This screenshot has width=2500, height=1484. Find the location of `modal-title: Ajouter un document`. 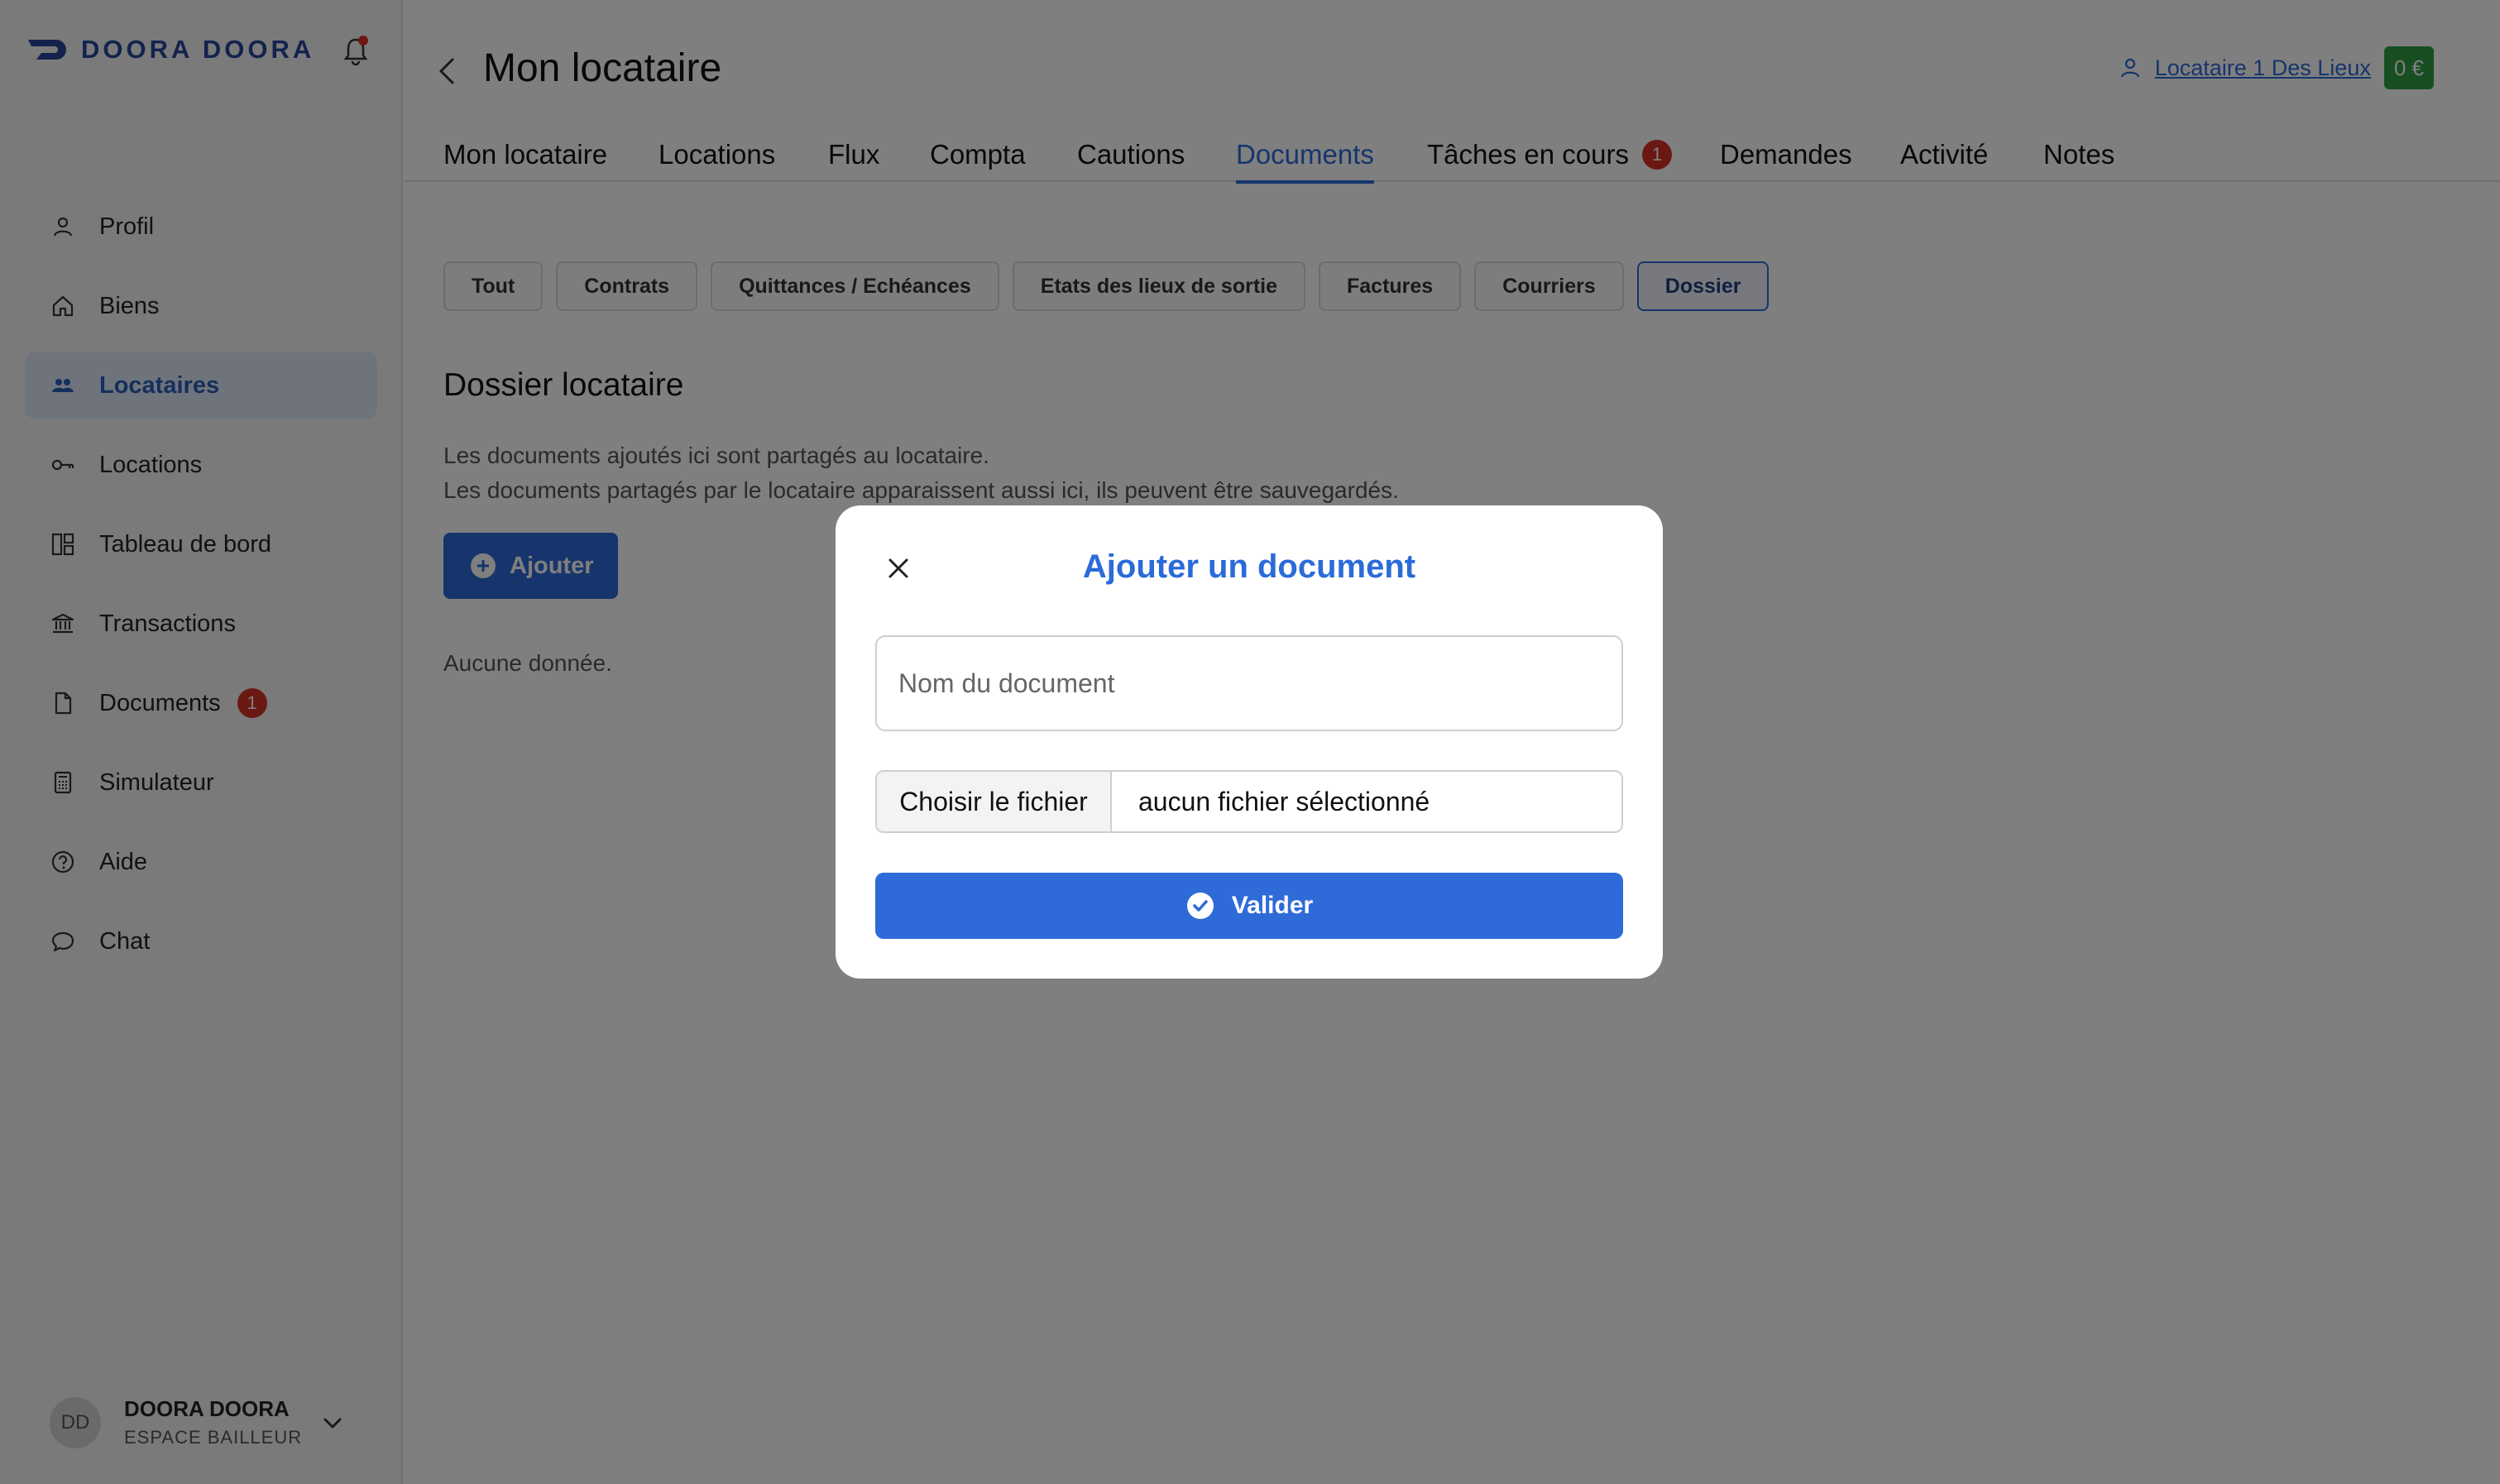

modal-title: Ajouter un document is located at coordinates (1249, 566).